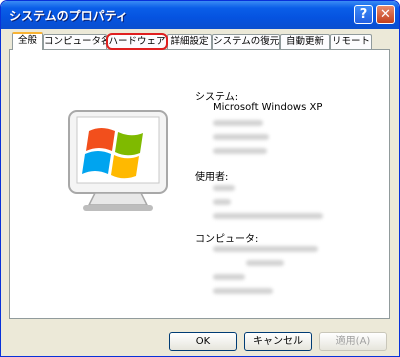 This screenshot has width=400, height=357. Describe the element at coordinates (363, 14) in the screenshot. I see `help-button: ?` at that location.